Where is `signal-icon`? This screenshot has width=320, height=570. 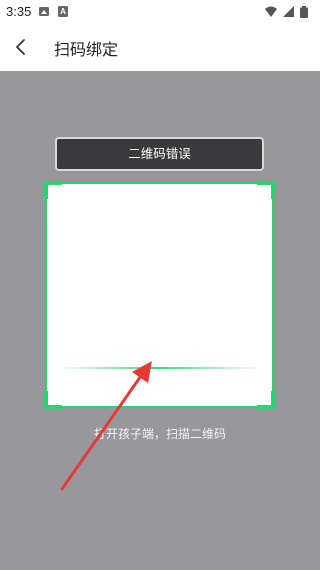
signal-icon is located at coordinates (288, 11).